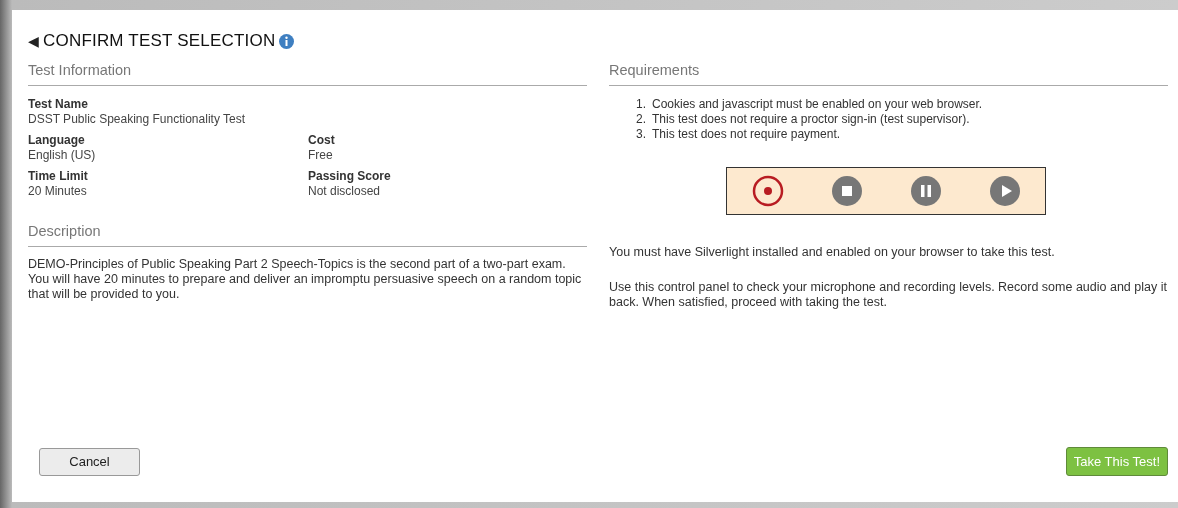  I want to click on description-text: DEMO-Principles of Public Speaking Part 2 Speech-Topics is the second part of a two-part exam. You will have 20 minutes to prepare and deliver an impromptu persuasive speech on a random topic that will be provided to you., so click(305, 279).